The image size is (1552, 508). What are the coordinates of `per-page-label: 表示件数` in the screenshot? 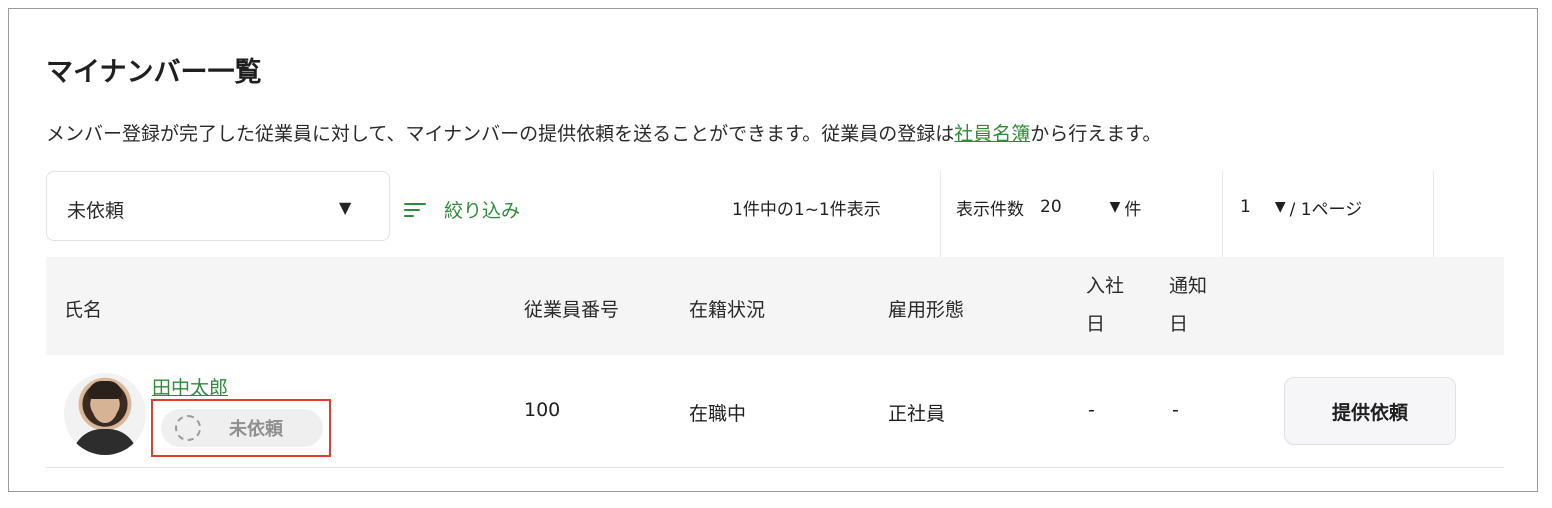 It's located at (990, 209).